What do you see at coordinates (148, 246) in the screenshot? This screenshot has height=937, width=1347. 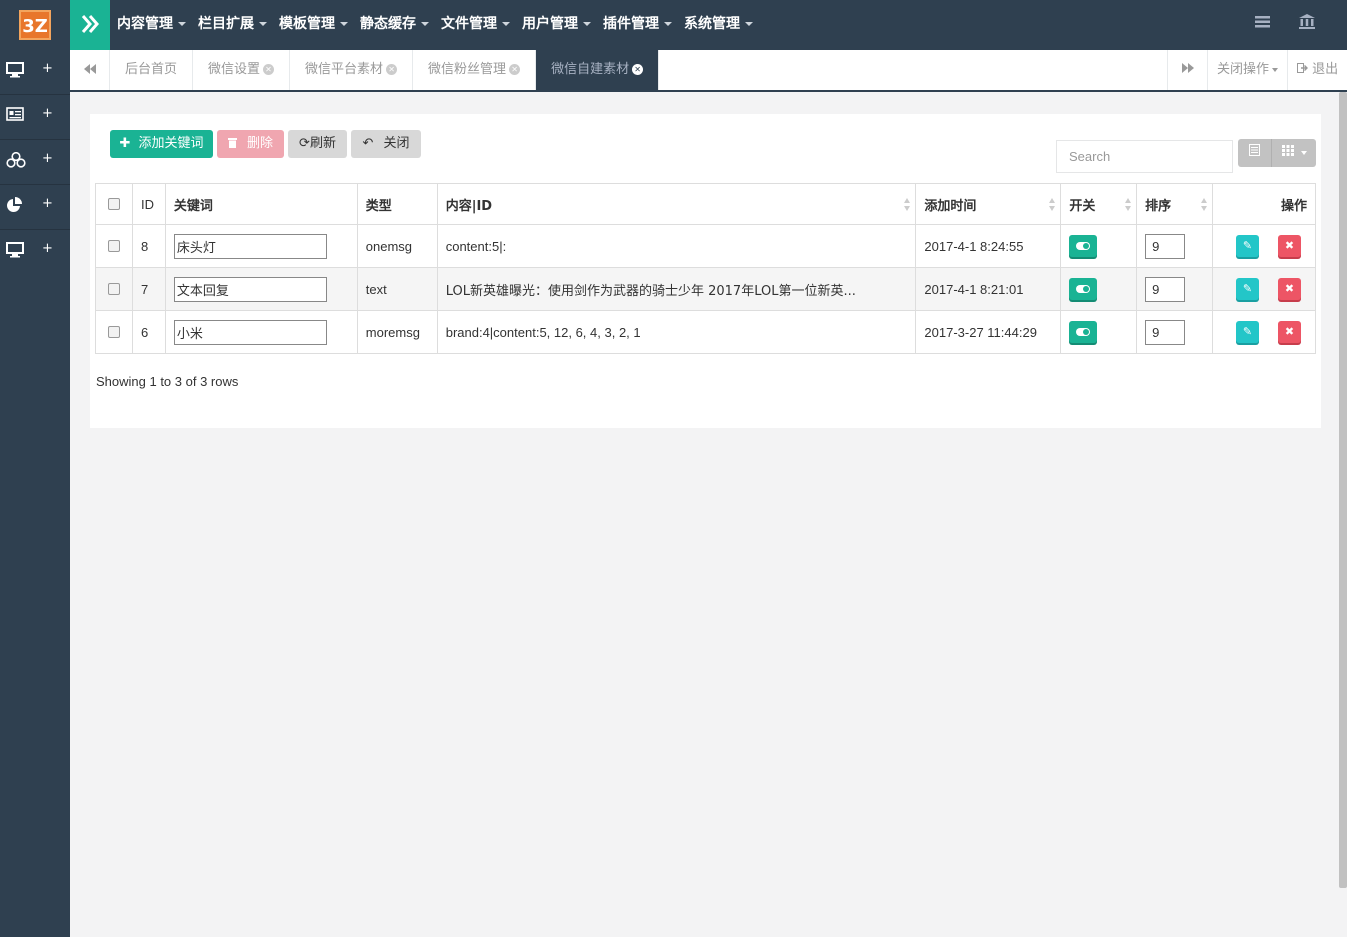 I see `cell-id: 8` at bounding box center [148, 246].